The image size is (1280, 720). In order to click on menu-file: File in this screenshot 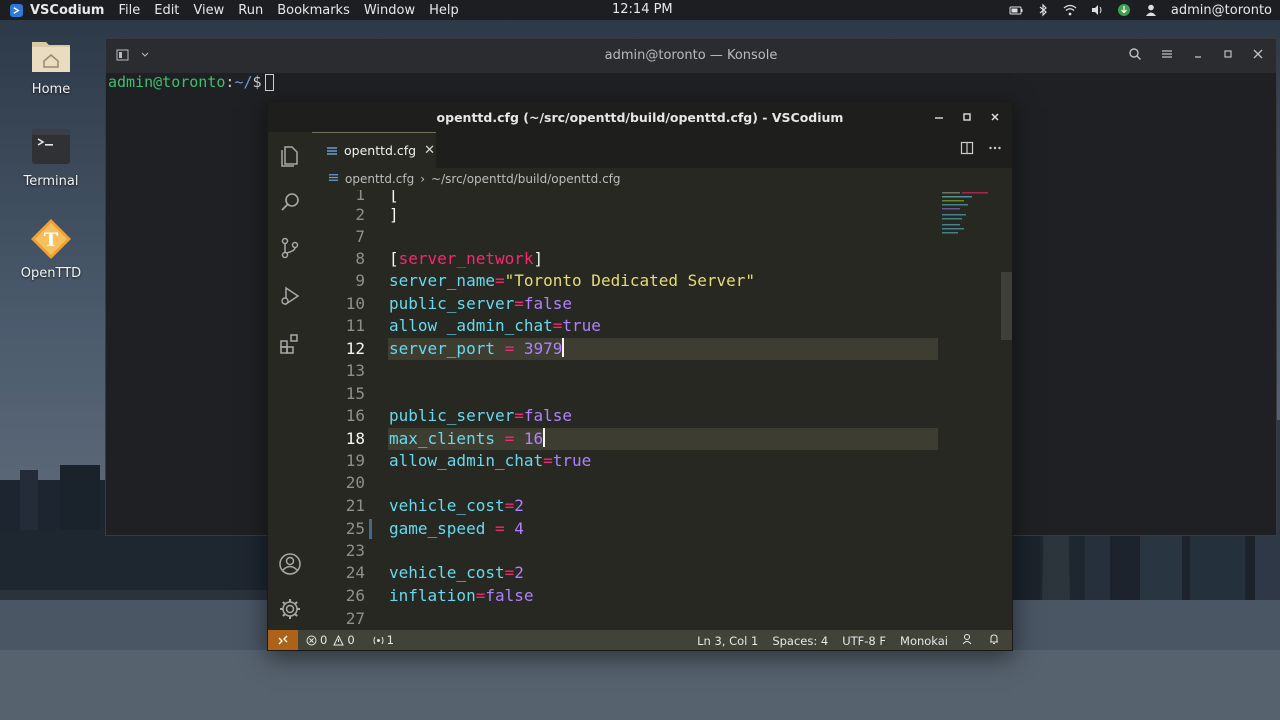, I will do `click(129, 10)`.